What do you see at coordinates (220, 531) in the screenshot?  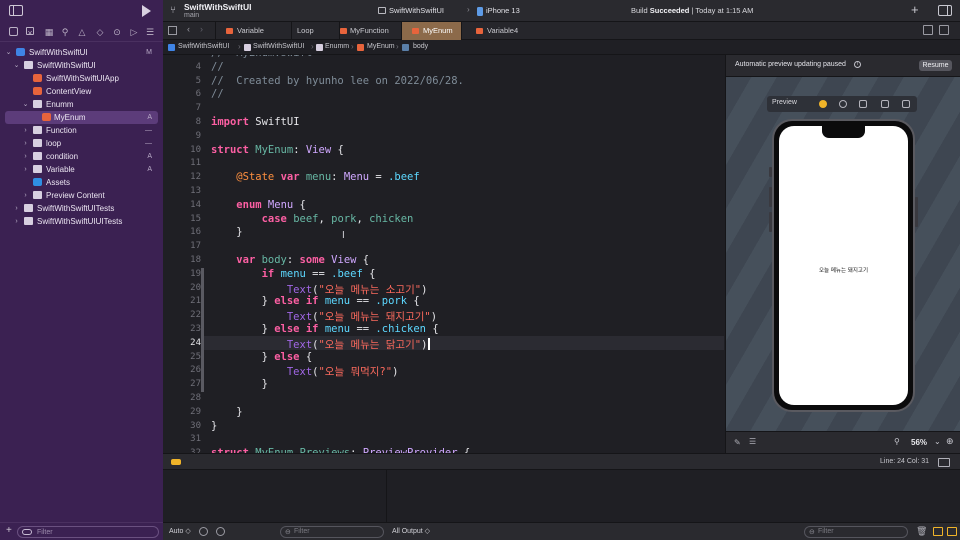 I see `info-icon` at bounding box center [220, 531].